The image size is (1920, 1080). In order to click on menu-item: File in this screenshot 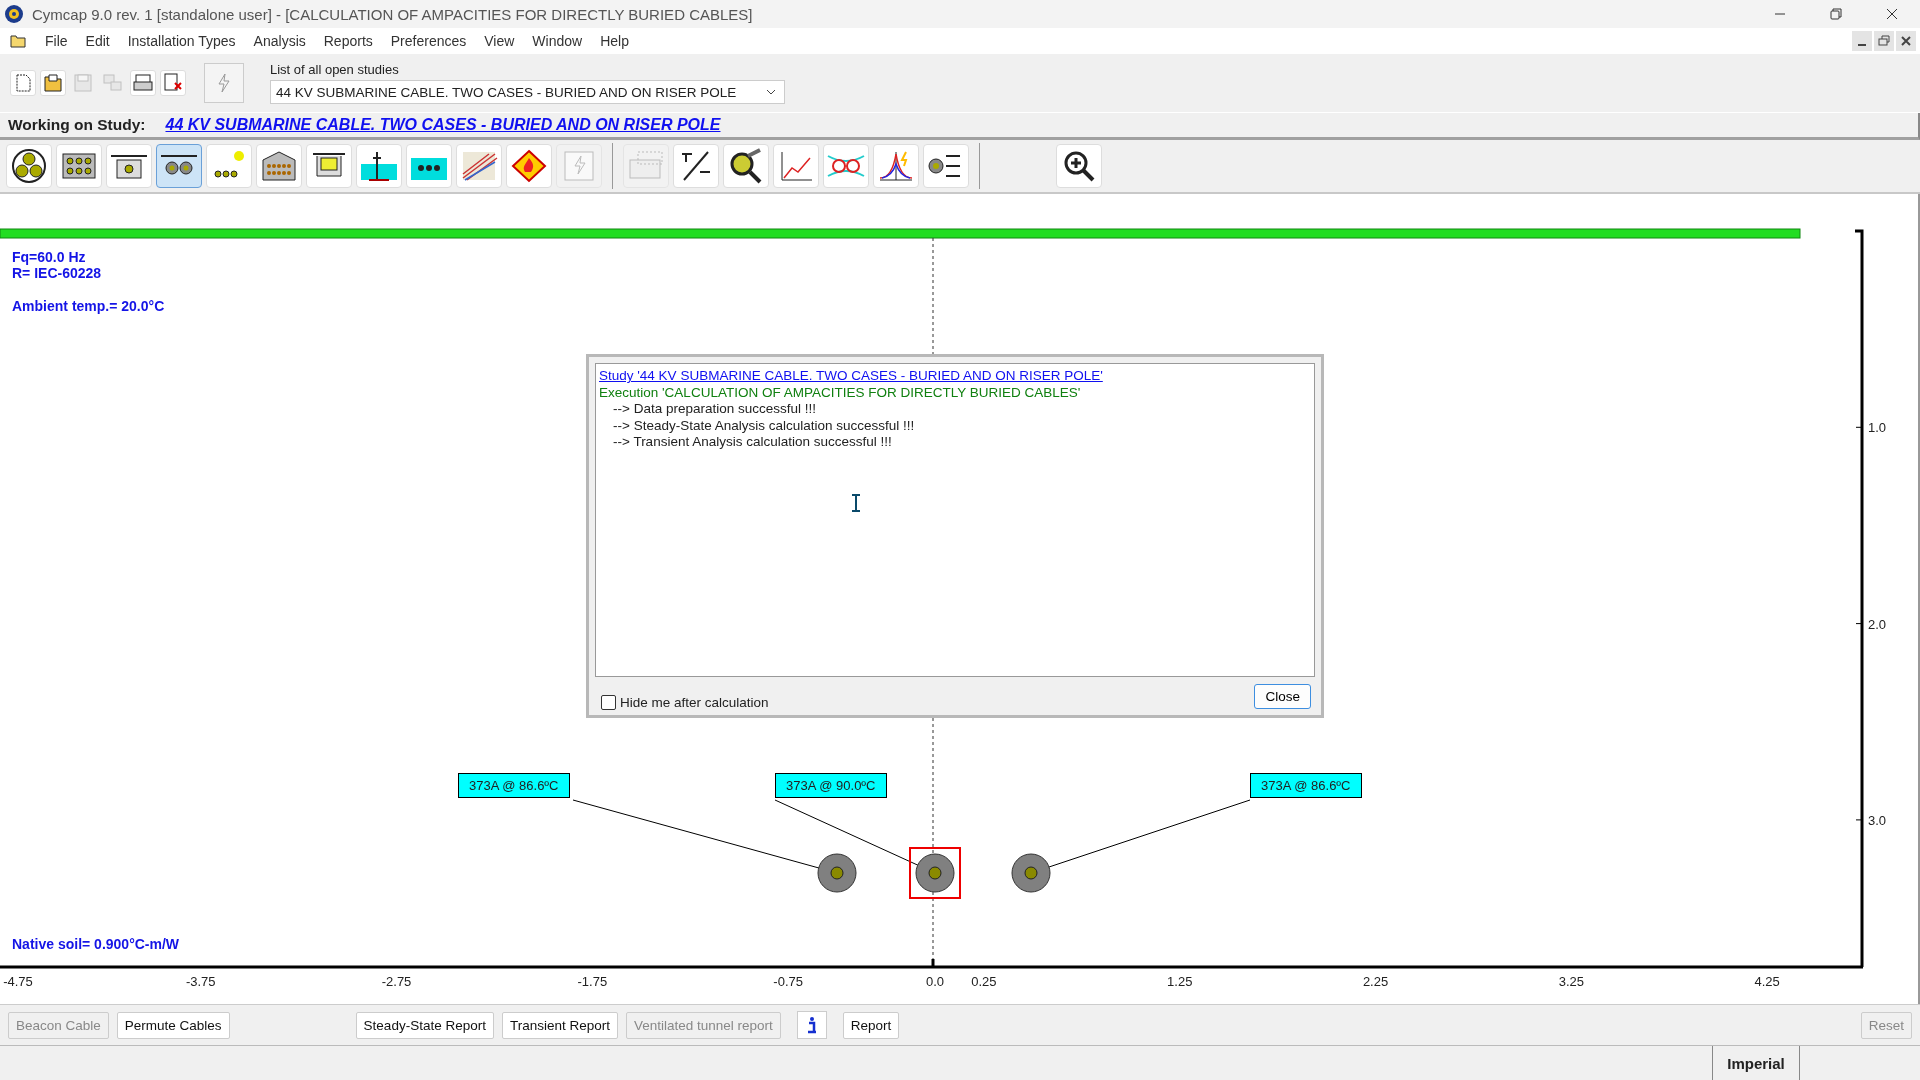, I will do `click(56, 41)`.